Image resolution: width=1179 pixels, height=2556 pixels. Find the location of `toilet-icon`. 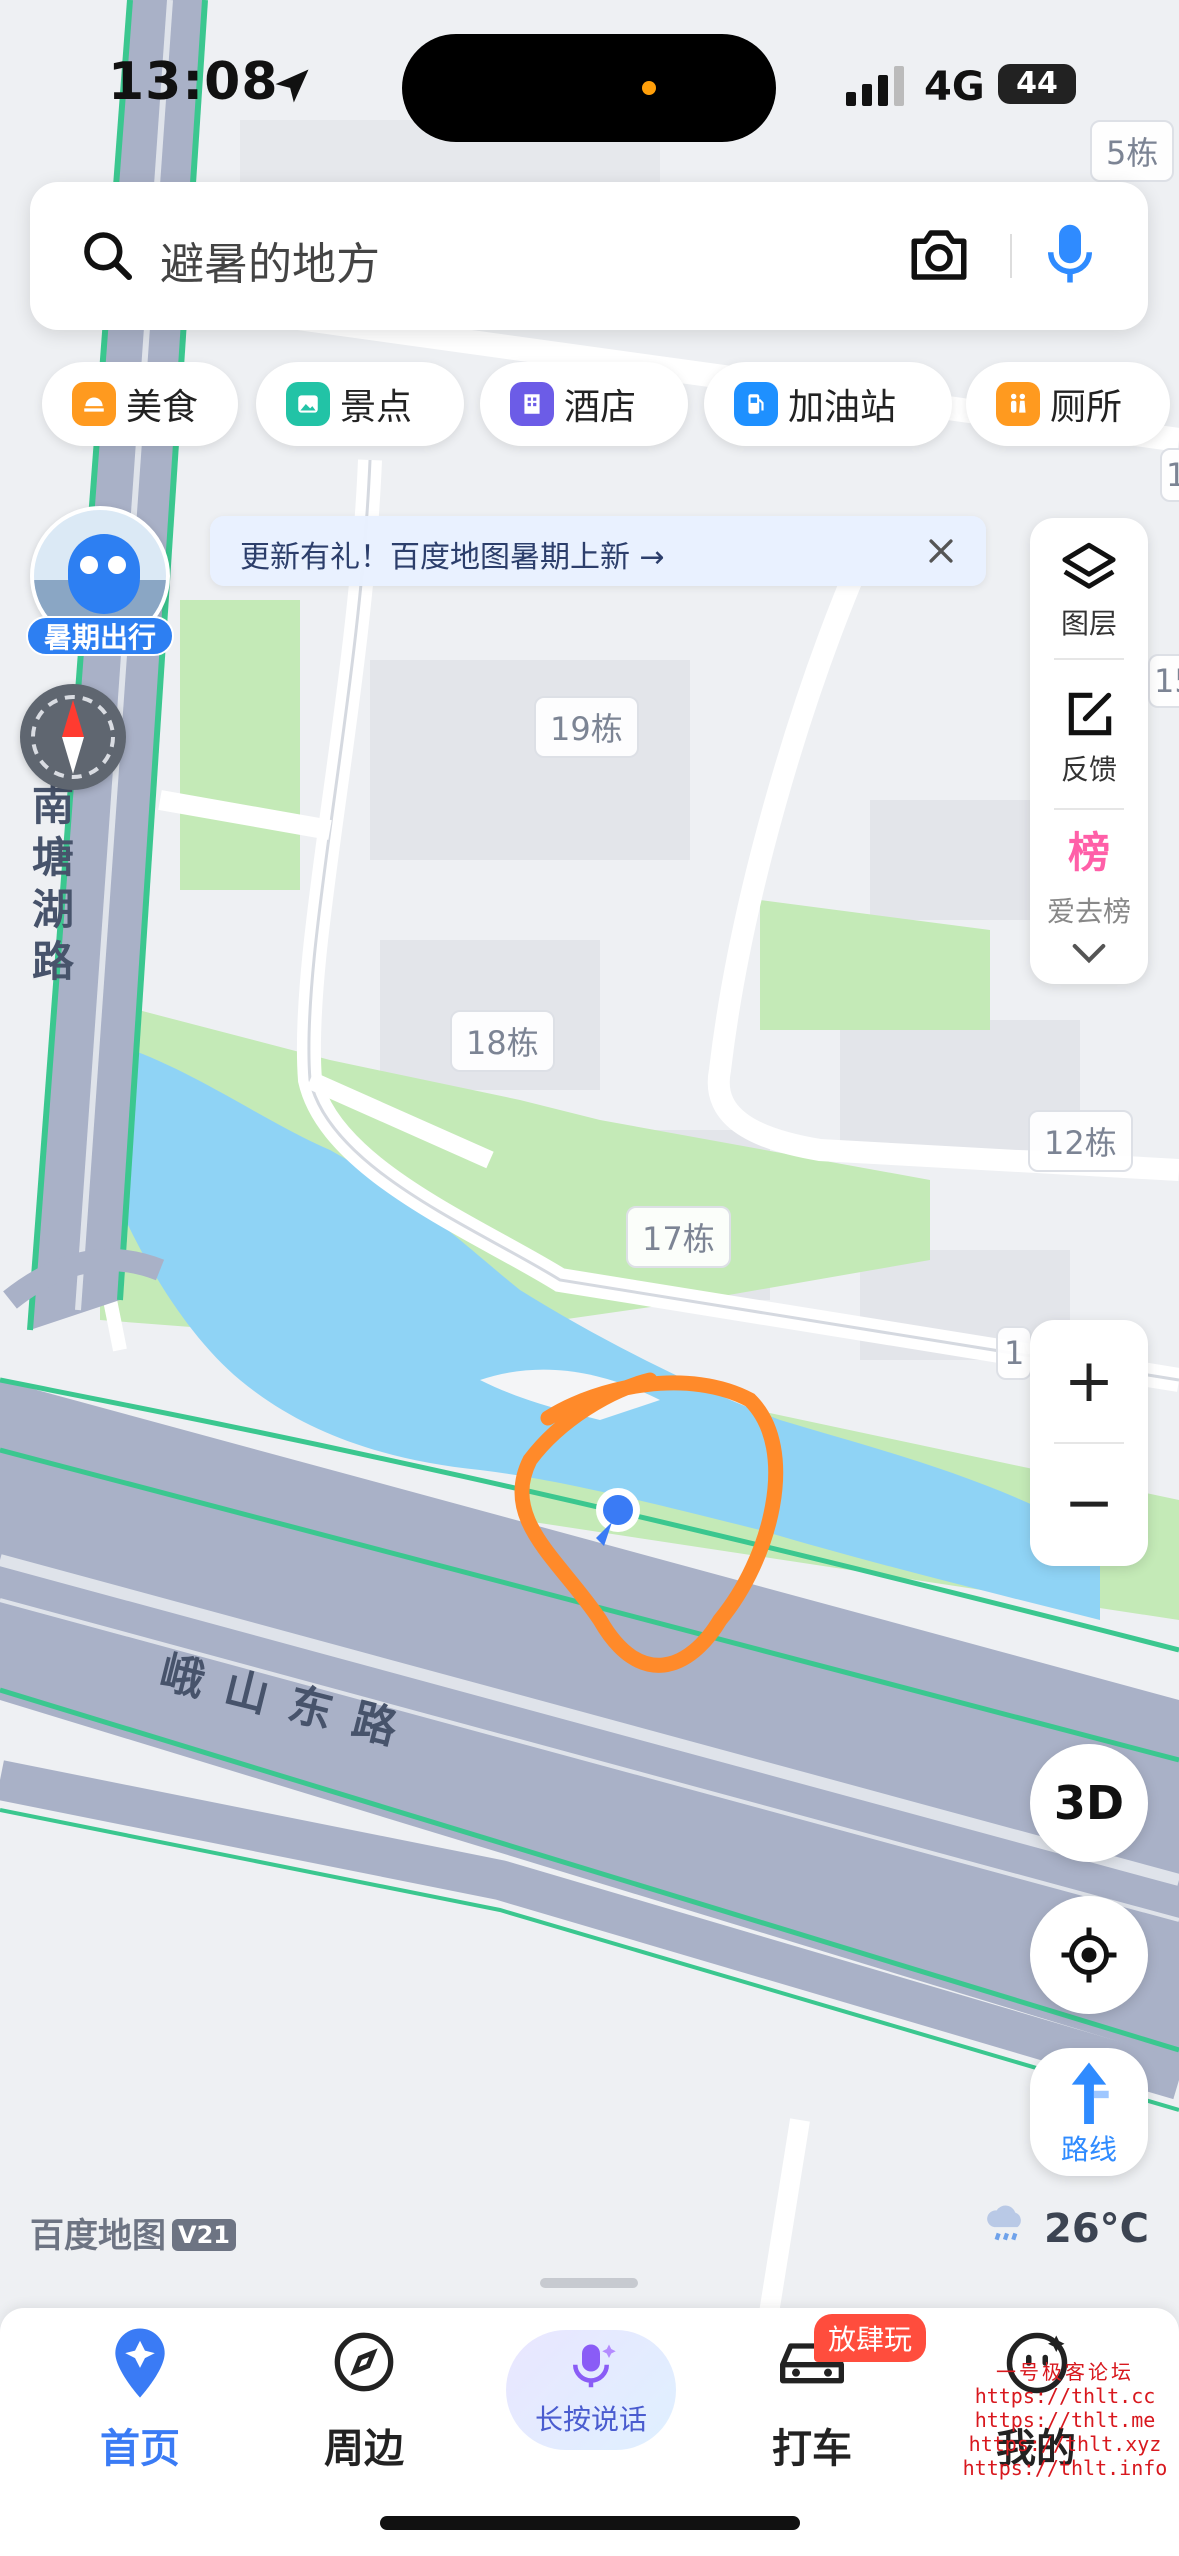

toilet-icon is located at coordinates (1018, 404).